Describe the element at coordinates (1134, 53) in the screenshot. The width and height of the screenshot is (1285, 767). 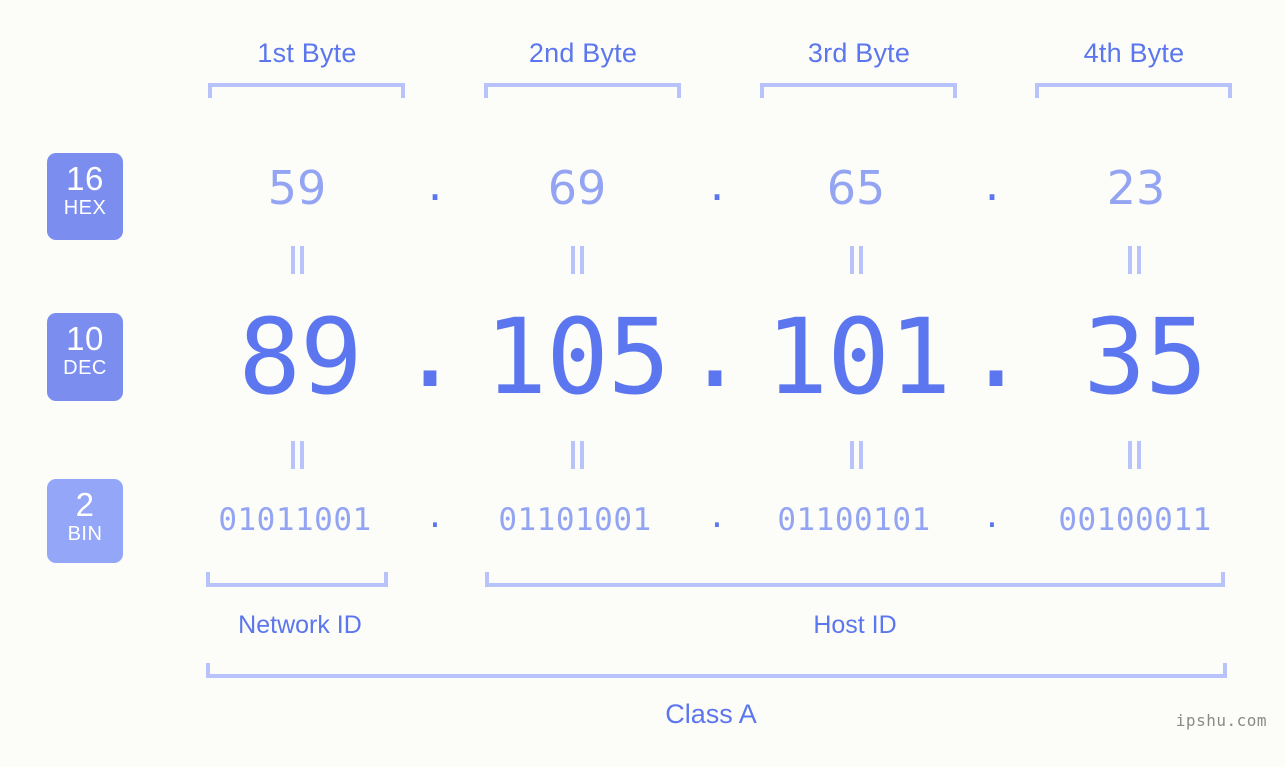
I see `byte-header-4: 4th Byte` at that location.